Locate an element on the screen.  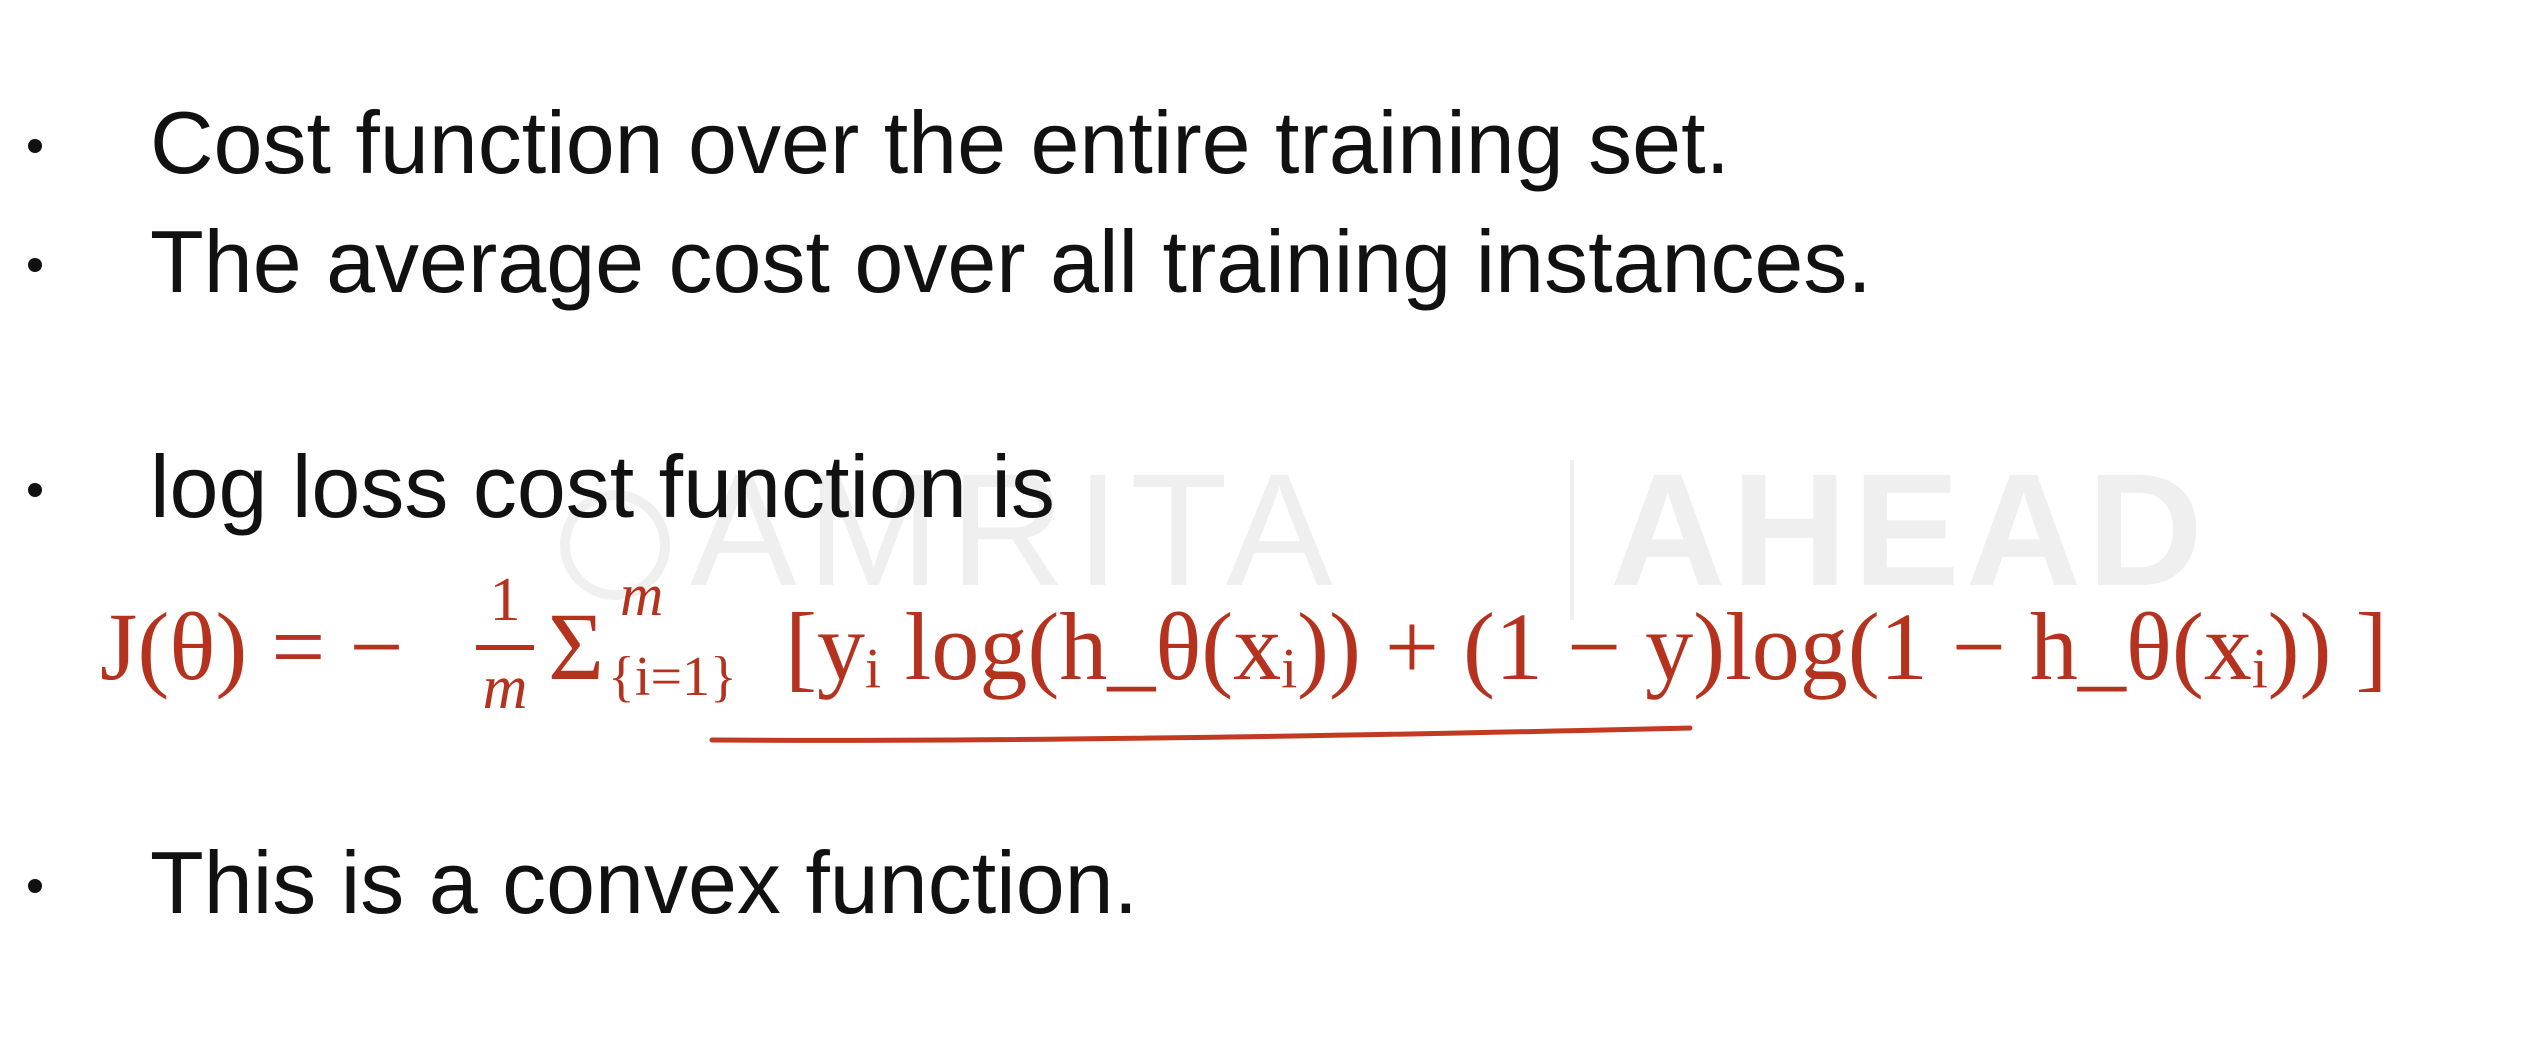
bullet-item: log loss cost function is is located at coordinates (1274, 487).